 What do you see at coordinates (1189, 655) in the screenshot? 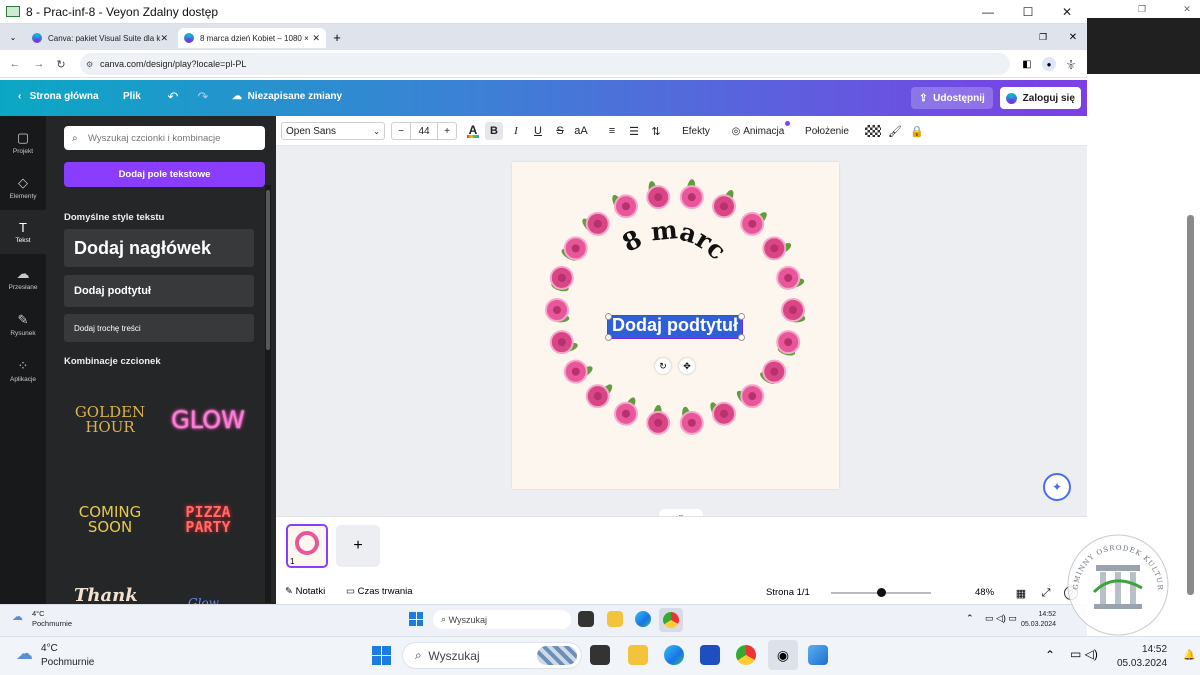
I see `notification-icon: 🔔` at bounding box center [1189, 655].